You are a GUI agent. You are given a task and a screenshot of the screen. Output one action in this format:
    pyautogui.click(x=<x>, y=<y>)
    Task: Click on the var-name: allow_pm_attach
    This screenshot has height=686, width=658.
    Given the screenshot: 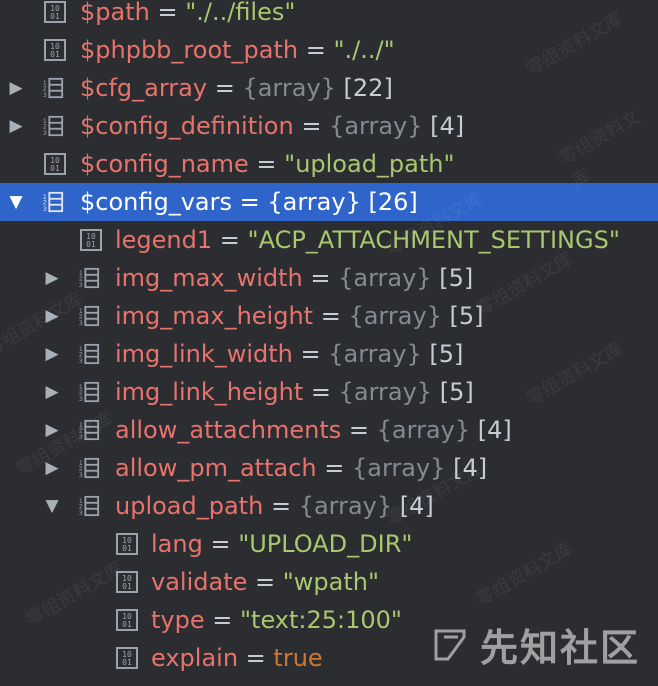 What is the action you would take?
    pyautogui.click(x=216, y=468)
    